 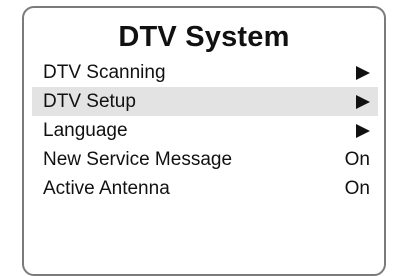 What do you see at coordinates (204, 37) in the screenshot?
I see `menu-title: DTV System` at bounding box center [204, 37].